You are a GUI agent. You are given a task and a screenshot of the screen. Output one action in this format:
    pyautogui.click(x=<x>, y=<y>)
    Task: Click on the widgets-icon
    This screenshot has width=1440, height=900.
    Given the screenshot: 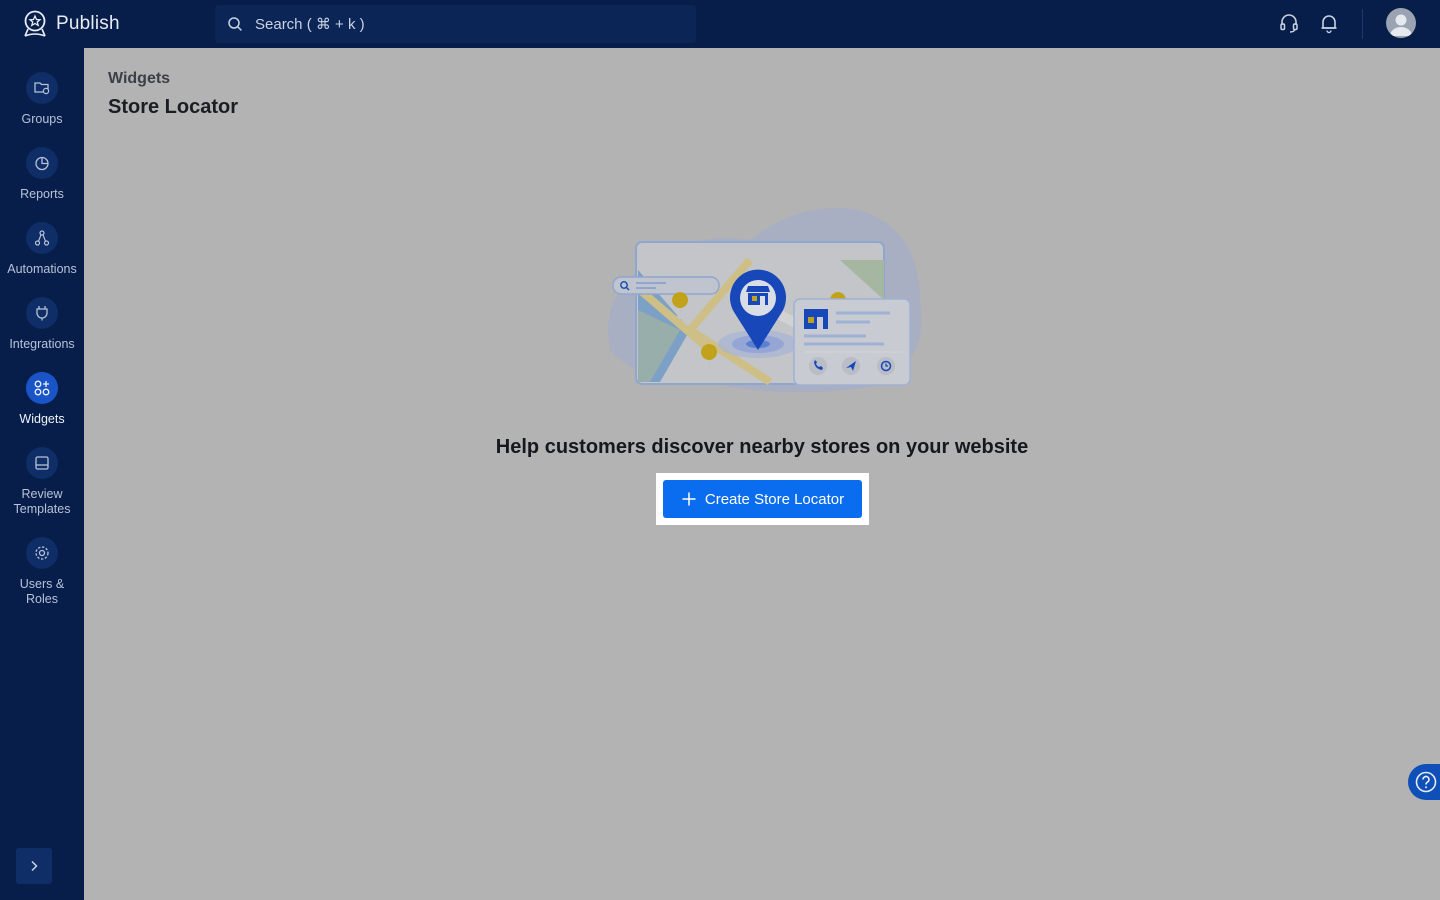 What is the action you would take?
    pyautogui.click(x=42, y=388)
    